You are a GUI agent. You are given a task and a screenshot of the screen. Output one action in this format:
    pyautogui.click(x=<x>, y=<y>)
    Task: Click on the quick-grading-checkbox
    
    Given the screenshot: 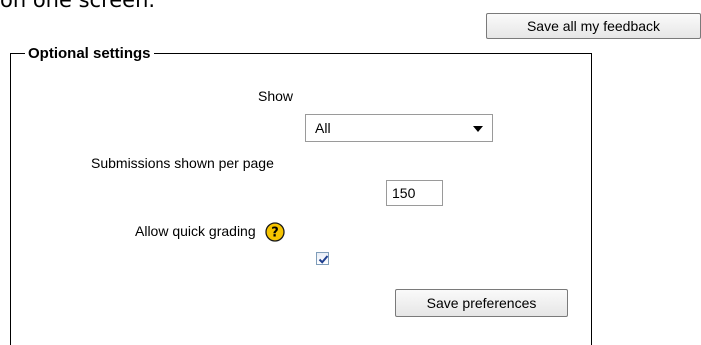 What is the action you would take?
    pyautogui.click(x=322, y=258)
    